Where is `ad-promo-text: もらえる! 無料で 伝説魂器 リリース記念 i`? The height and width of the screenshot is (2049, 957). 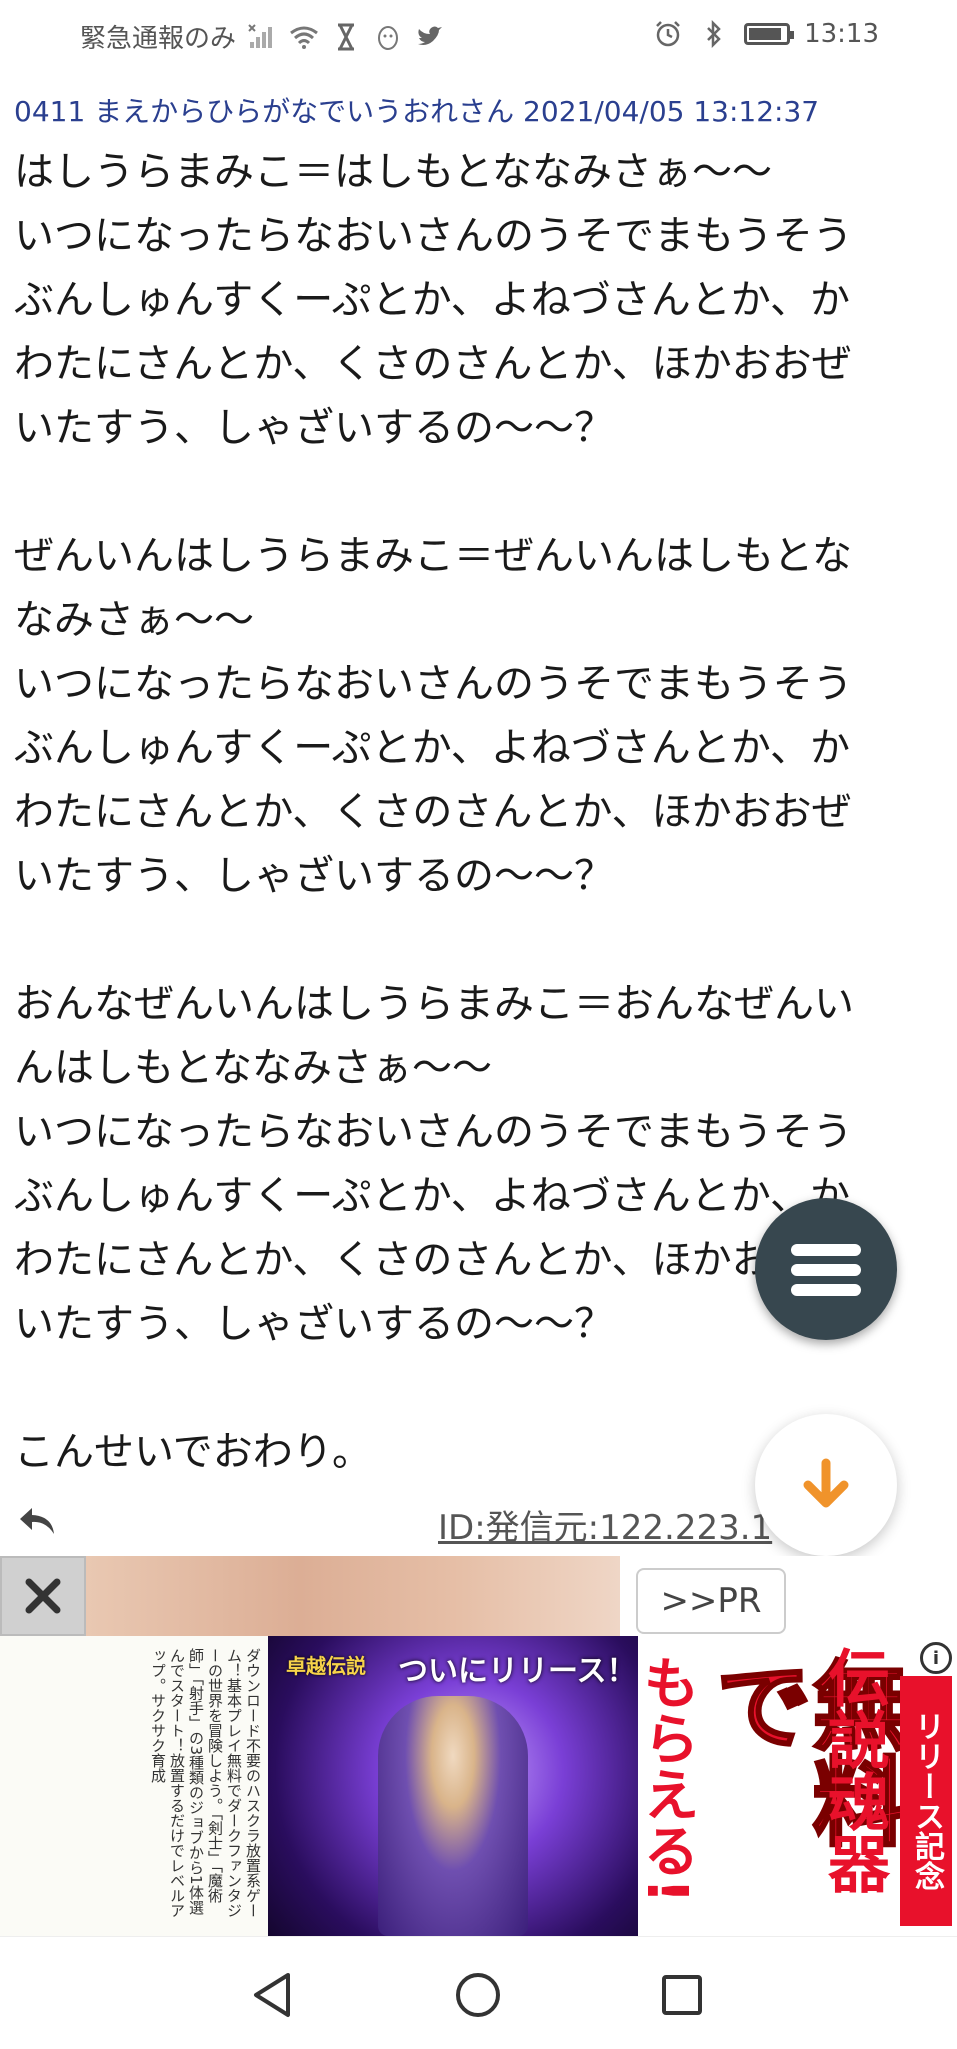
ad-promo-text: もらえる! 無料で 伝説魂器 リリース記念 i is located at coordinates (795, 1786).